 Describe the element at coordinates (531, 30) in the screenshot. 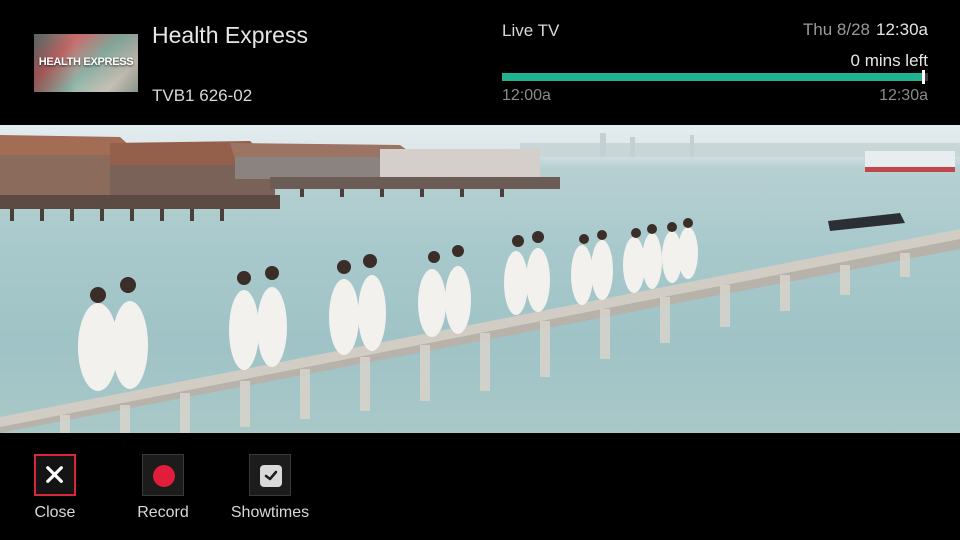

I see `live-tv-label: Live TV` at that location.